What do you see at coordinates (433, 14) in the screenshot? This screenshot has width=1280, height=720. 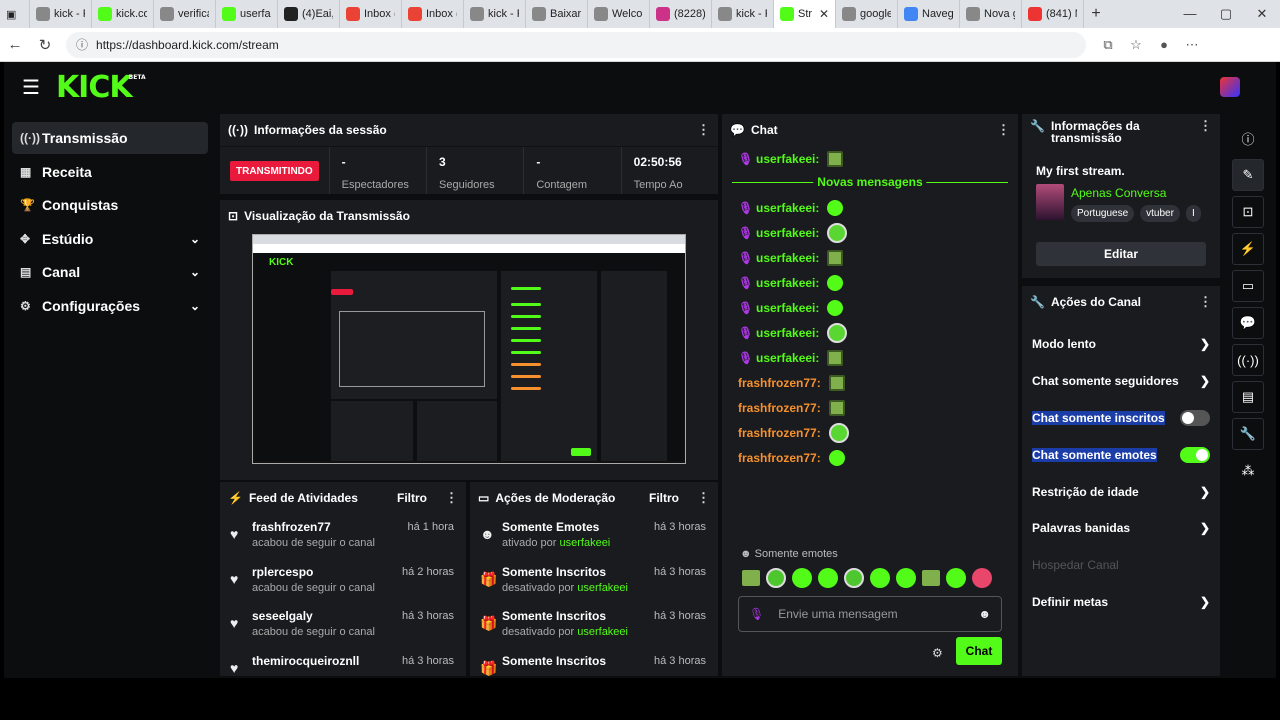 I see `browser-tab: Inbox (3` at bounding box center [433, 14].